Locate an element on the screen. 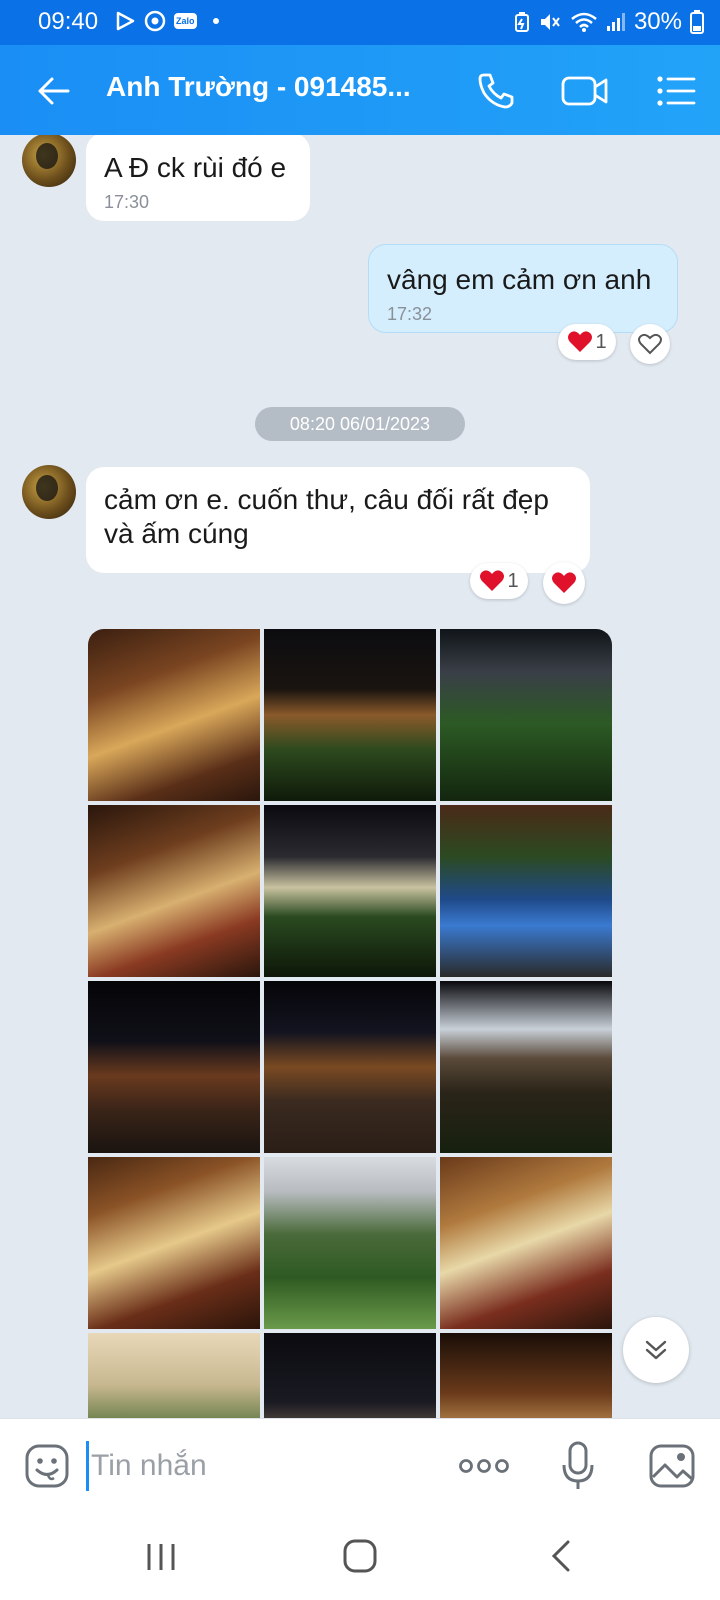 The width and height of the screenshot is (720, 1600). status-bar: 09:40 Zalo 30% is located at coordinates (360, 22).